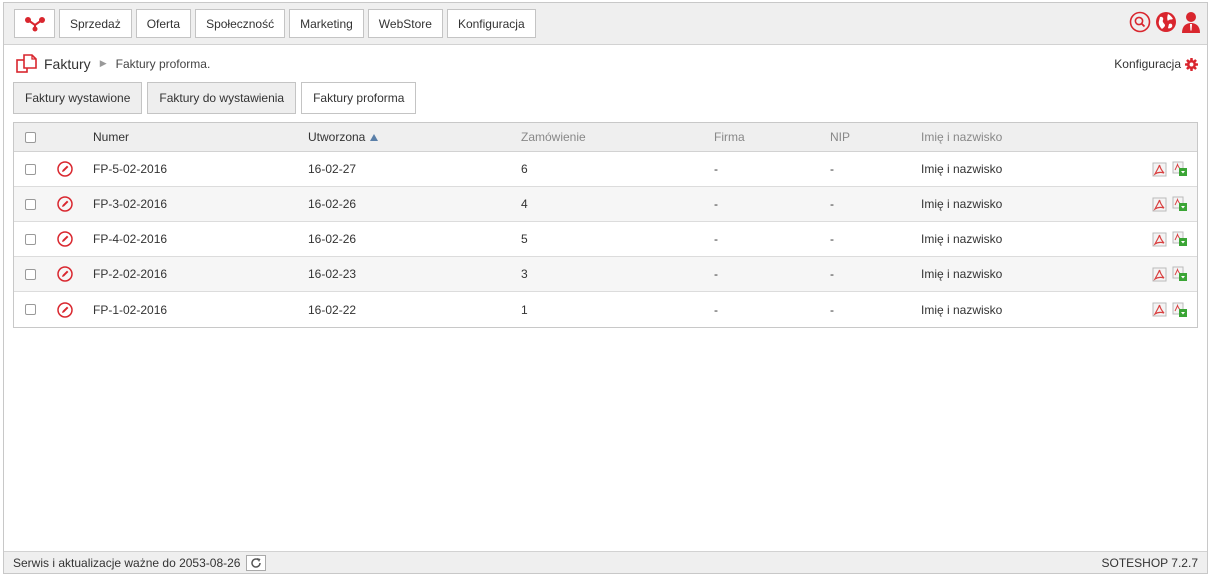 The width and height of the screenshot is (1210, 578). What do you see at coordinates (524, 204) in the screenshot?
I see `cell-order: 4` at bounding box center [524, 204].